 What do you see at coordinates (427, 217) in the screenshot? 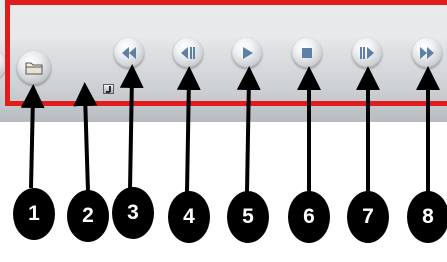
I see `callout-8: 8` at bounding box center [427, 217].